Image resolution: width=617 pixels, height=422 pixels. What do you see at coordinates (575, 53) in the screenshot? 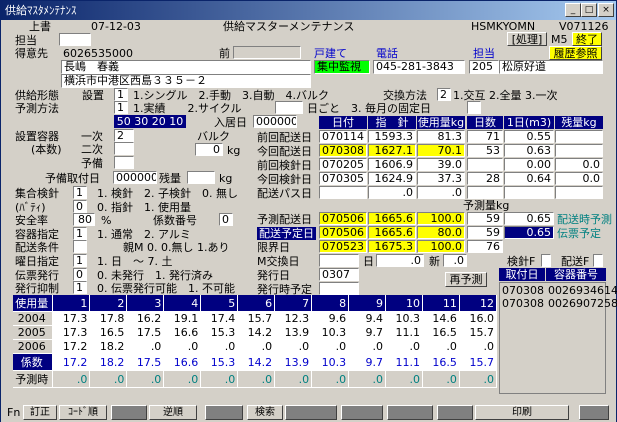
I see `history-button: 履歴参照` at bounding box center [575, 53].